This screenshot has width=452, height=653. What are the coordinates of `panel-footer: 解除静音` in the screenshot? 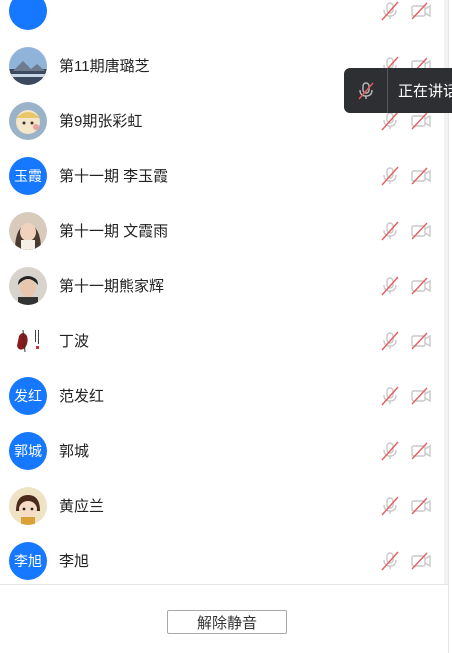 It's located at (224, 618).